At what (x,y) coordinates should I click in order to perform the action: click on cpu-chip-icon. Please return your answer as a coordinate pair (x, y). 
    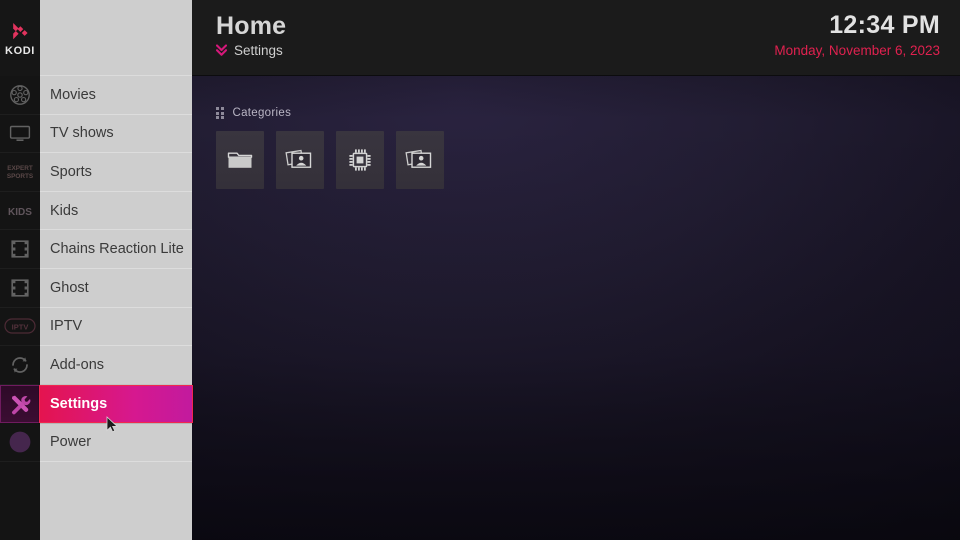
    Looking at the image, I should click on (360, 160).